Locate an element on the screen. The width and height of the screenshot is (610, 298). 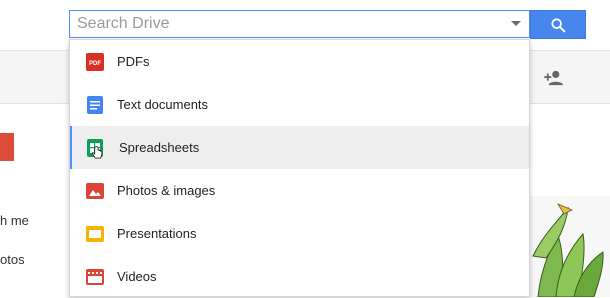
add-person-icon is located at coordinates (554, 78).